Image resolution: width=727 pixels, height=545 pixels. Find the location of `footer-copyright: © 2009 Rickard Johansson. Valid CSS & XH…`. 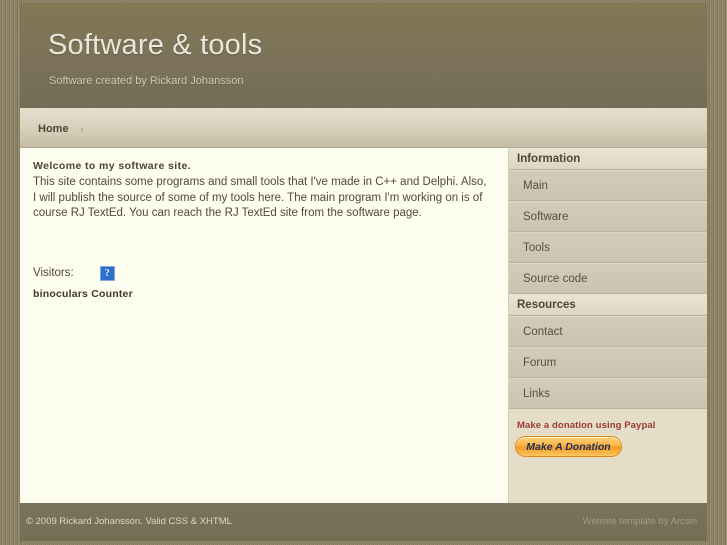

footer-copyright: © 2009 Rickard Johansson. Valid CSS & XH… is located at coordinates (129, 521).